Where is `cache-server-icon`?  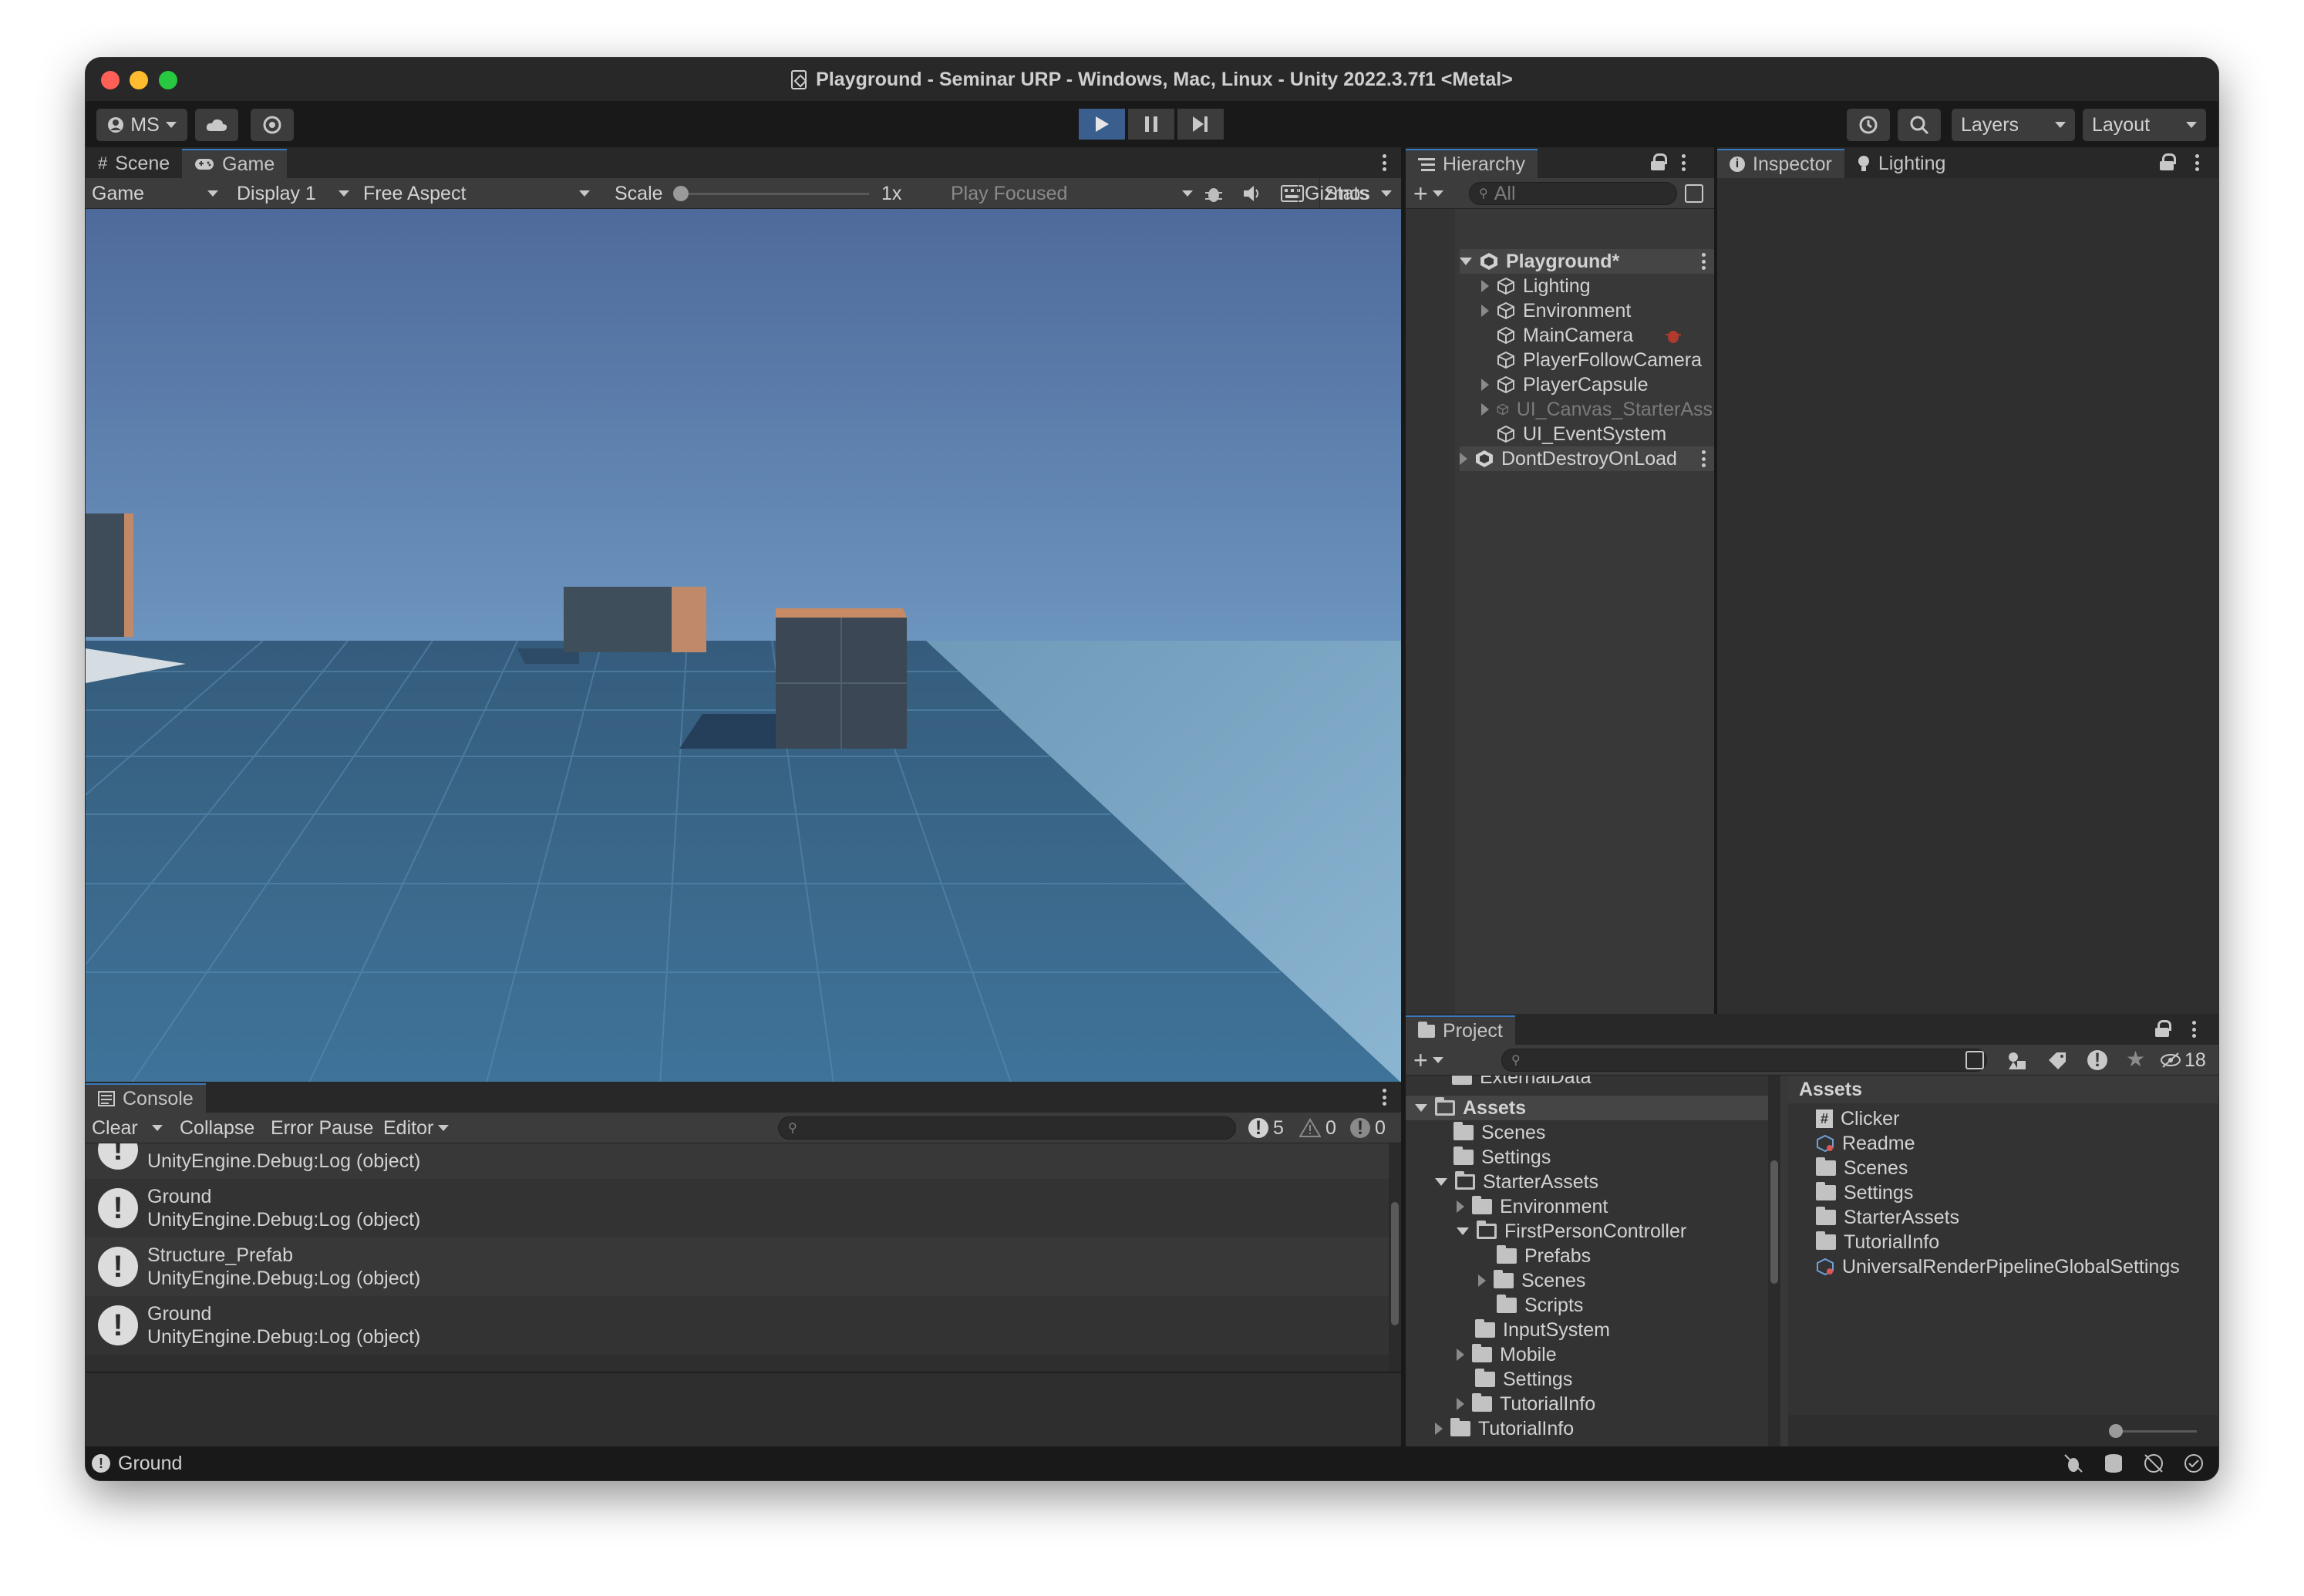
cache-server-icon is located at coordinates (2113, 1464).